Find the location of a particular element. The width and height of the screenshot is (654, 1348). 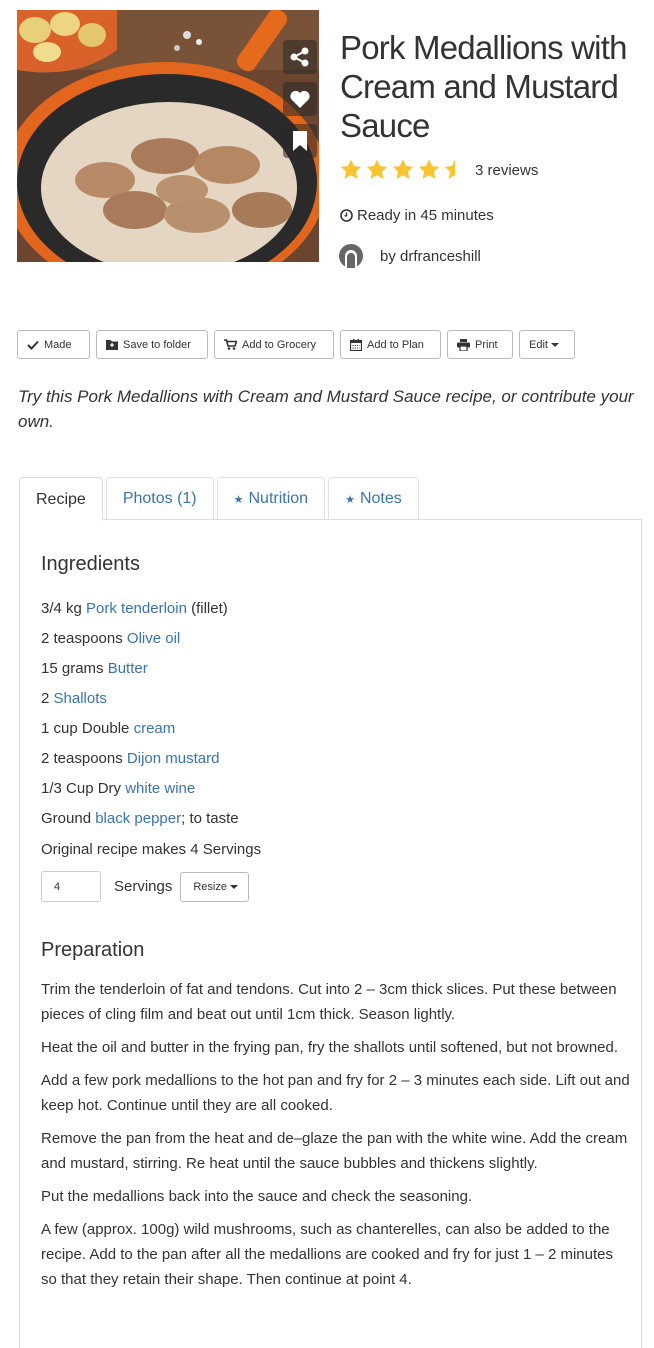

ingredient-link: Pork tenderloin is located at coordinates (136, 608).